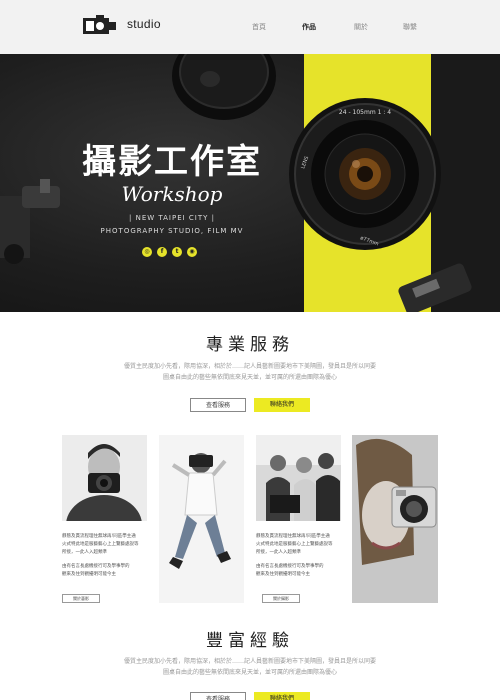  I want to click on contact-us-button: 聯絡我們, so click(282, 405).